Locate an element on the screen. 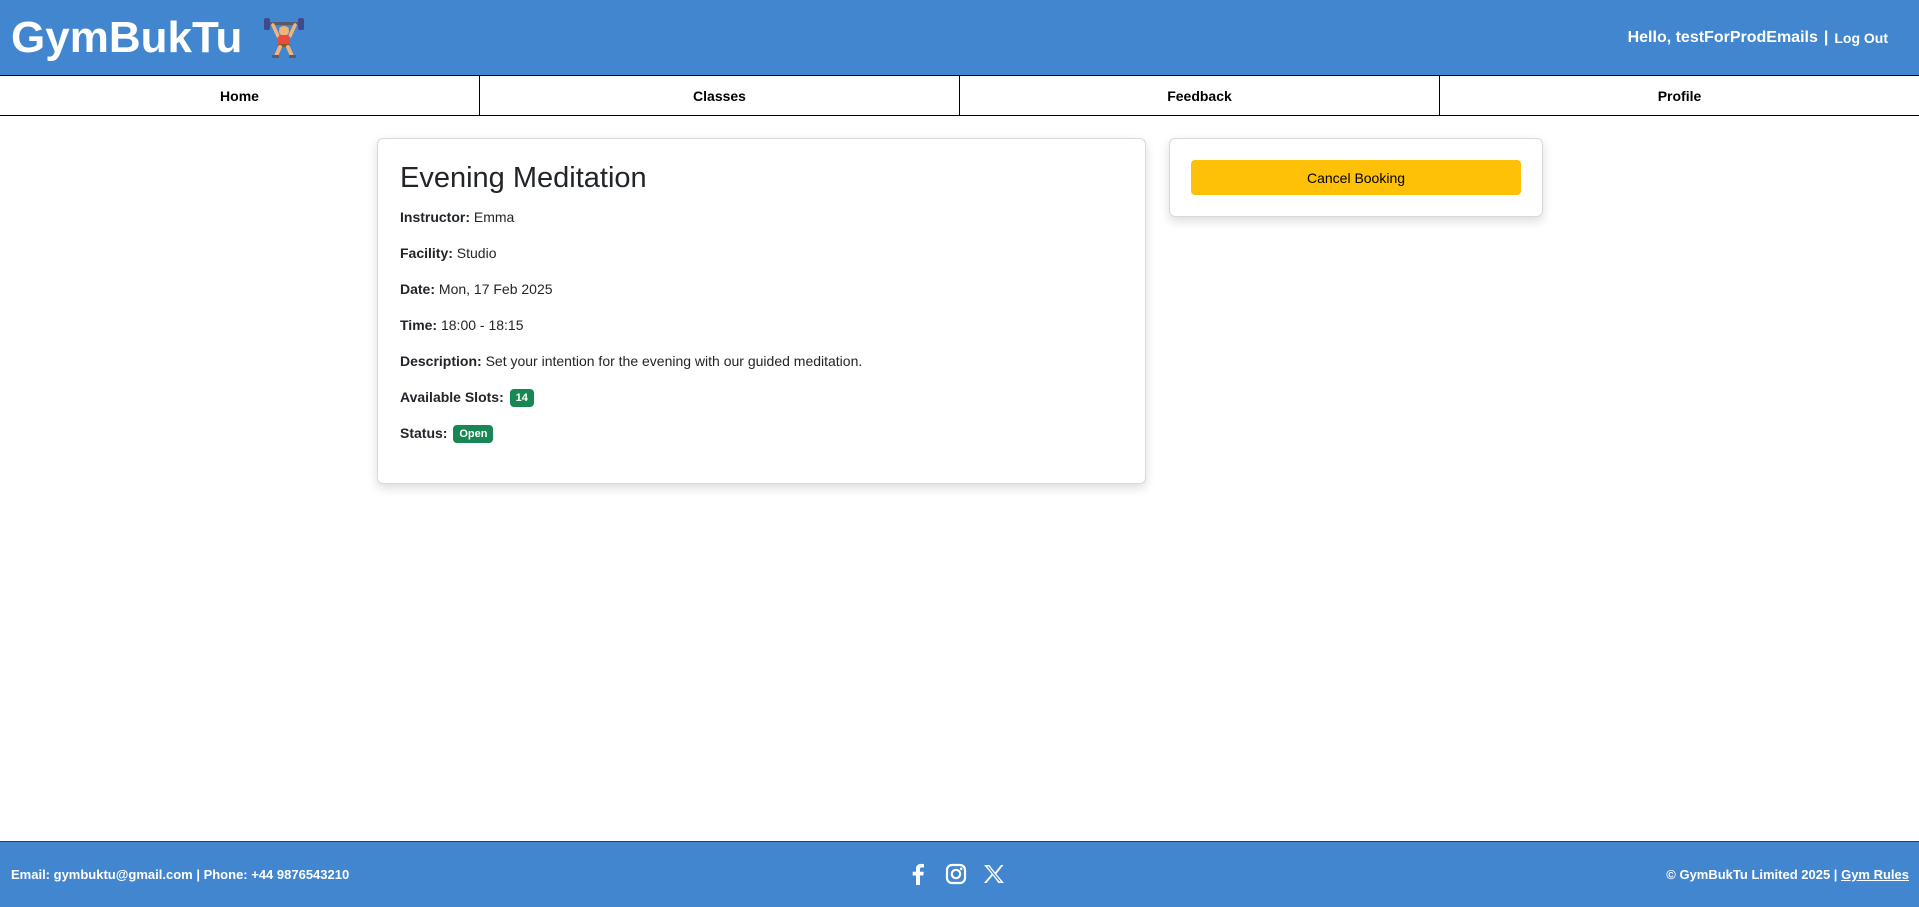 This screenshot has width=1919, height=907. facebook-icon is located at coordinates (918, 874).